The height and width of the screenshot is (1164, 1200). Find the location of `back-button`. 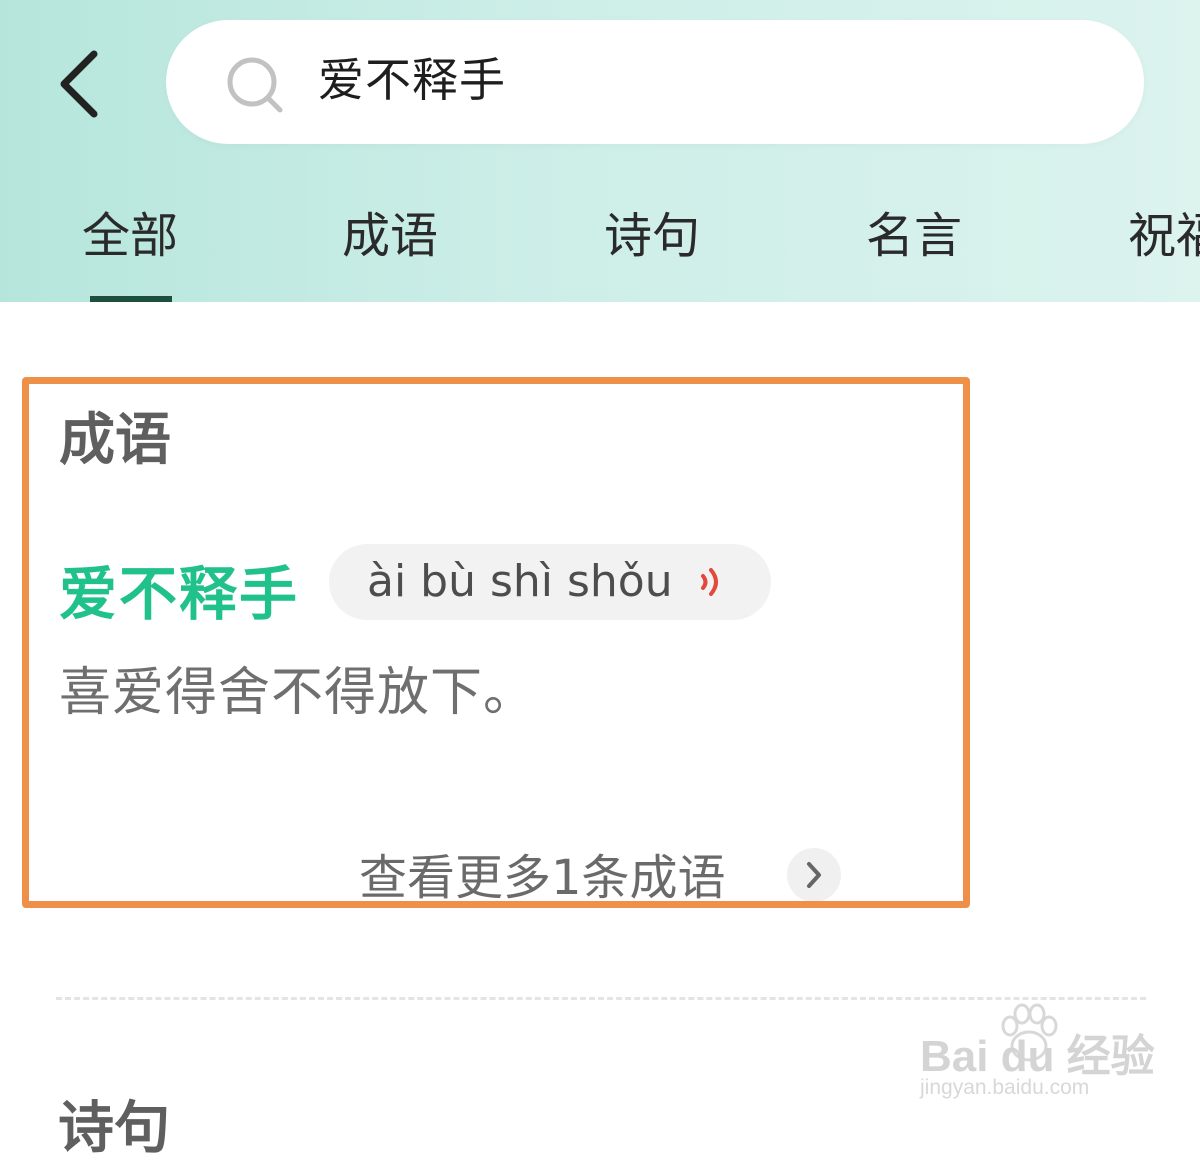

back-button is located at coordinates (82, 82).